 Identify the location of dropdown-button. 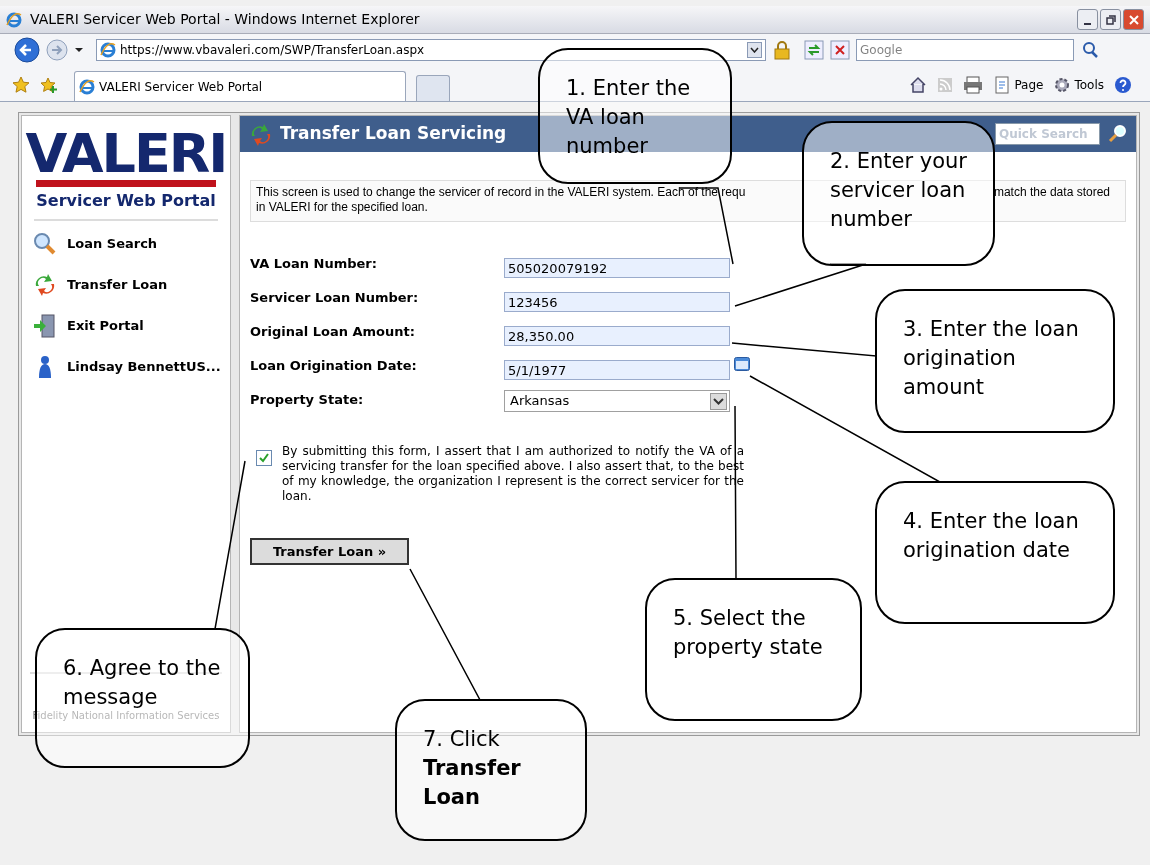
(754, 50).